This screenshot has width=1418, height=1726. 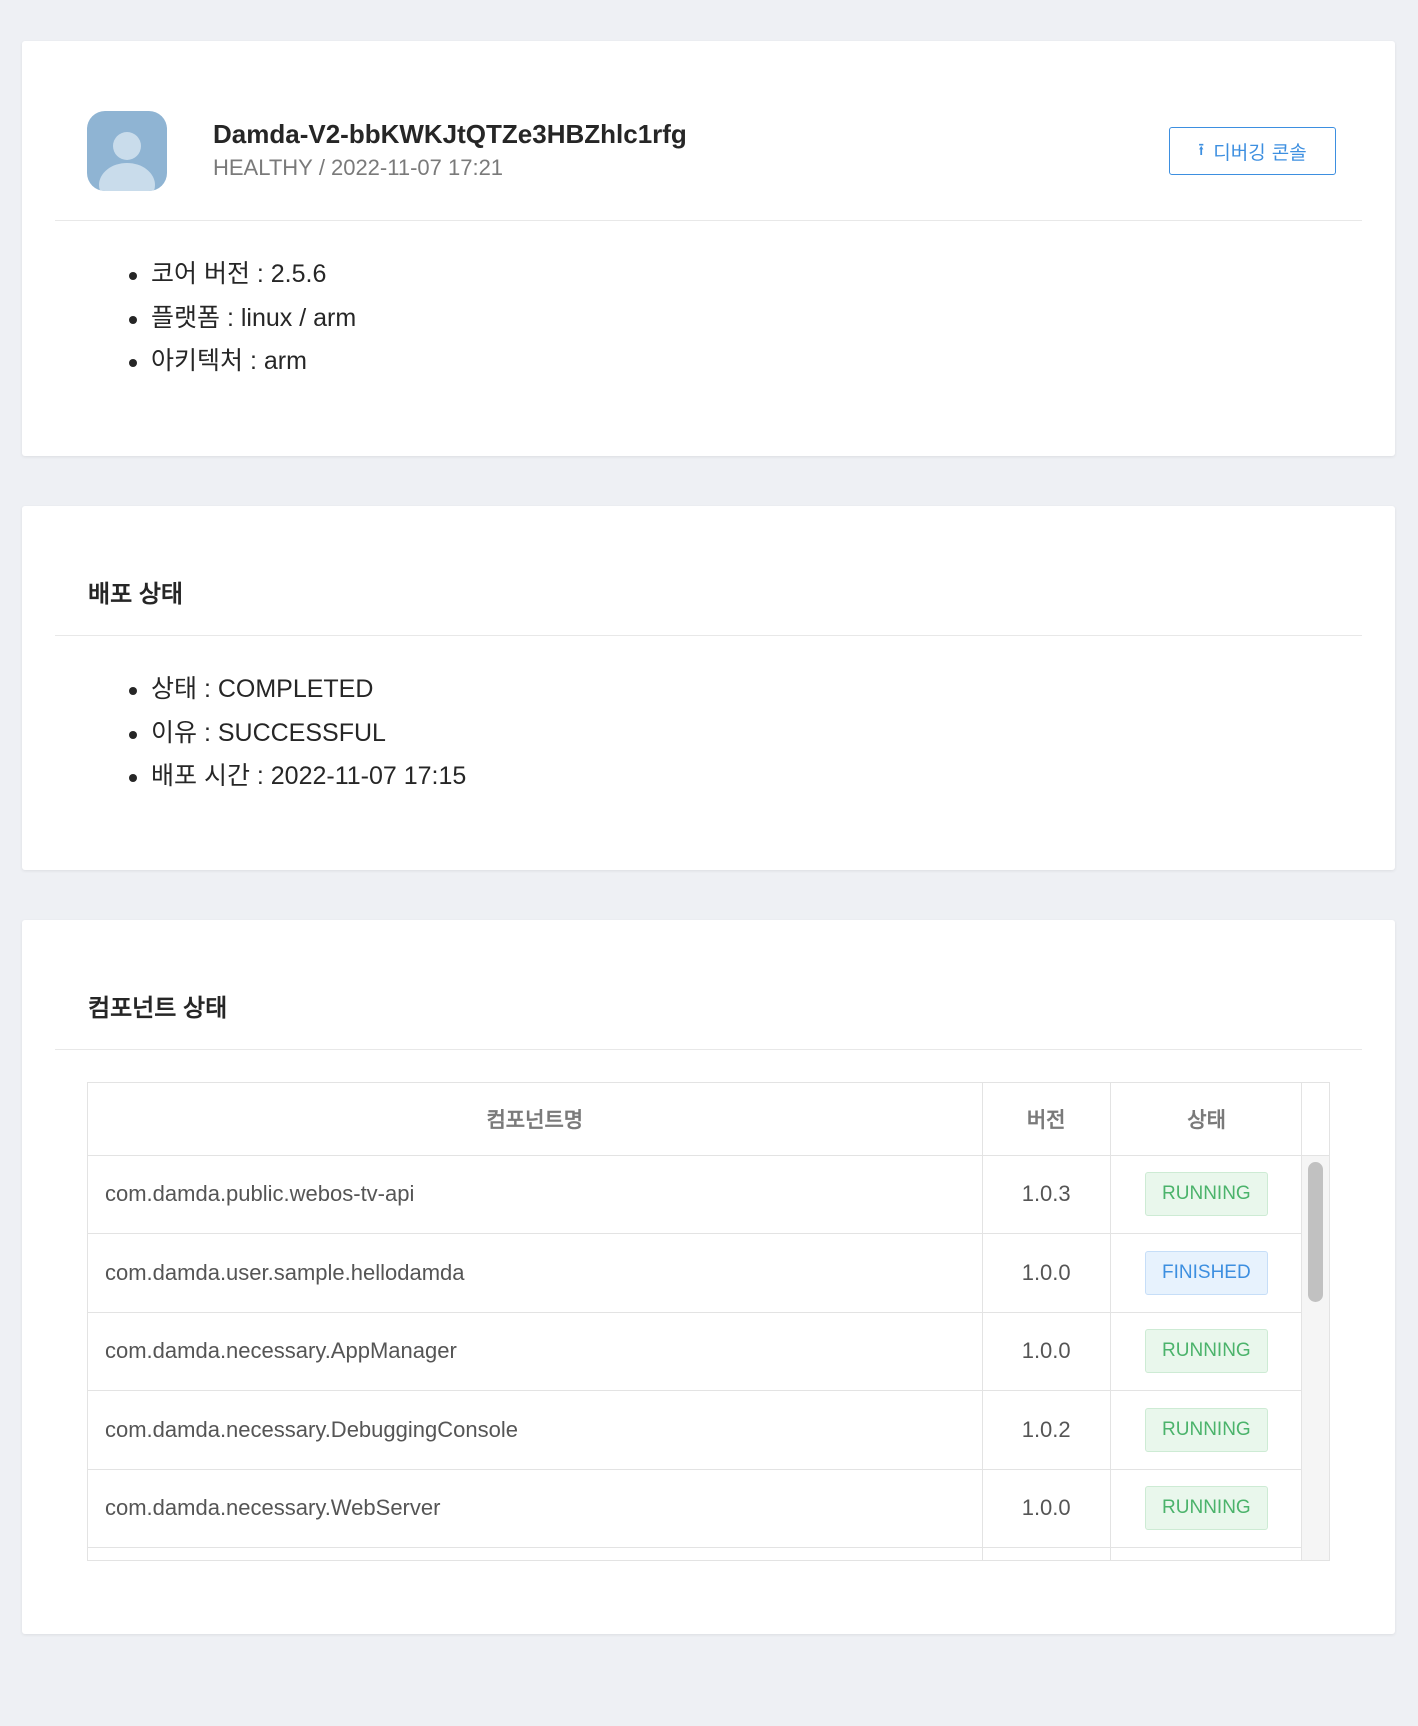 I want to click on components-header: 컴포넌트 상태, so click(x=708, y=985).